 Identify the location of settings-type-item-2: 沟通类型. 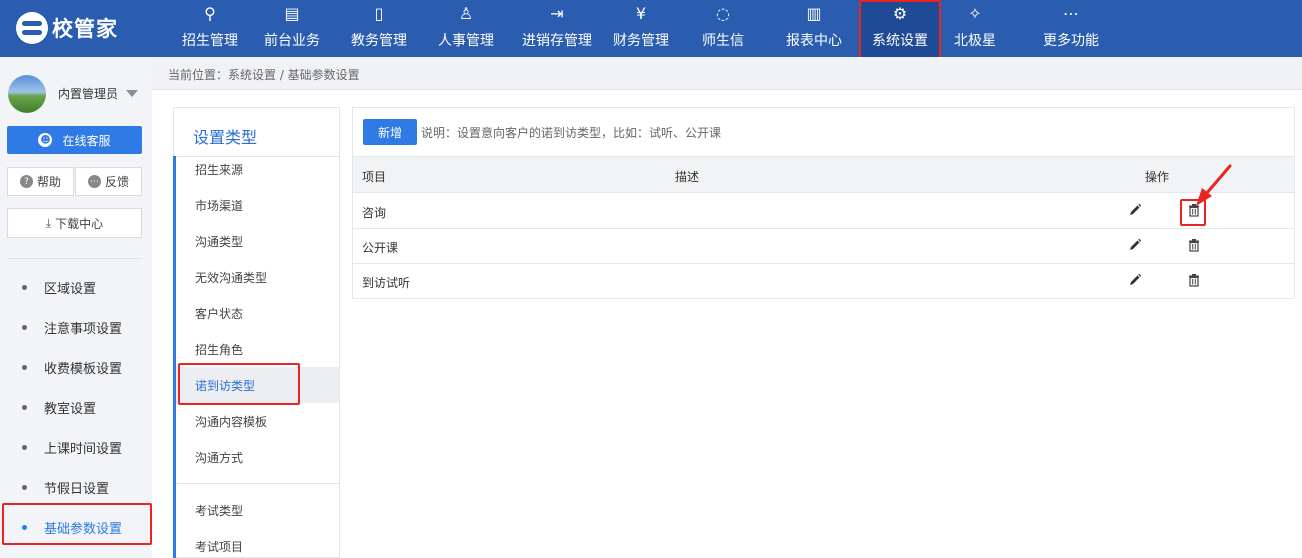
(257, 241).